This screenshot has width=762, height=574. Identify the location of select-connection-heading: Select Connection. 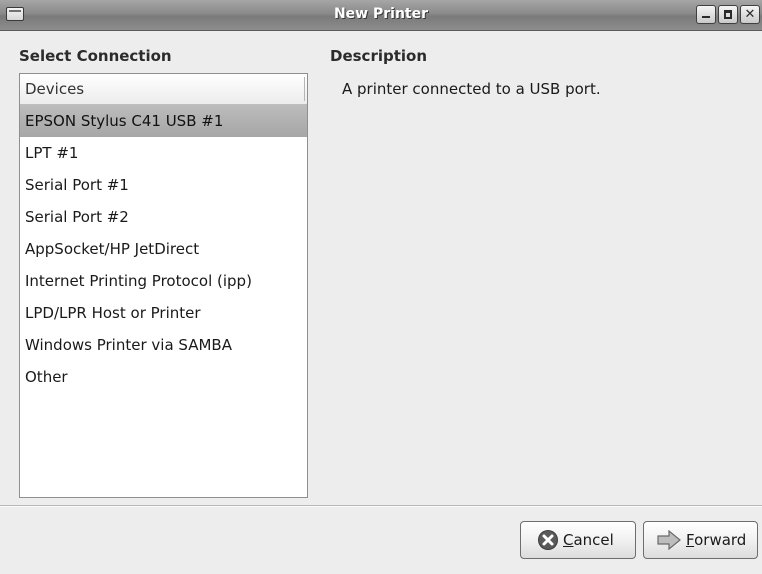
(95, 56).